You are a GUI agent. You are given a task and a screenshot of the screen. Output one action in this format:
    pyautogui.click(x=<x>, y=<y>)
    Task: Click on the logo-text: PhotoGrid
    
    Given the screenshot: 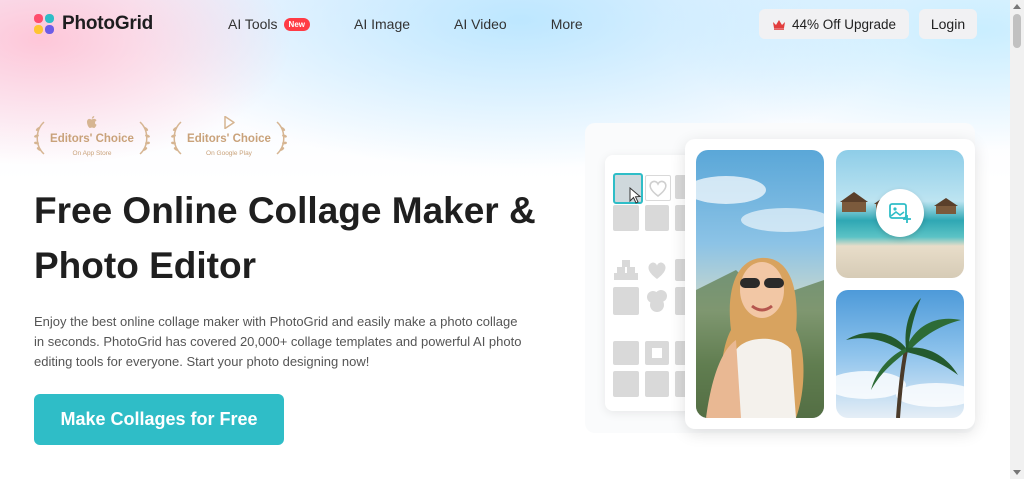 What is the action you would take?
    pyautogui.click(x=108, y=23)
    